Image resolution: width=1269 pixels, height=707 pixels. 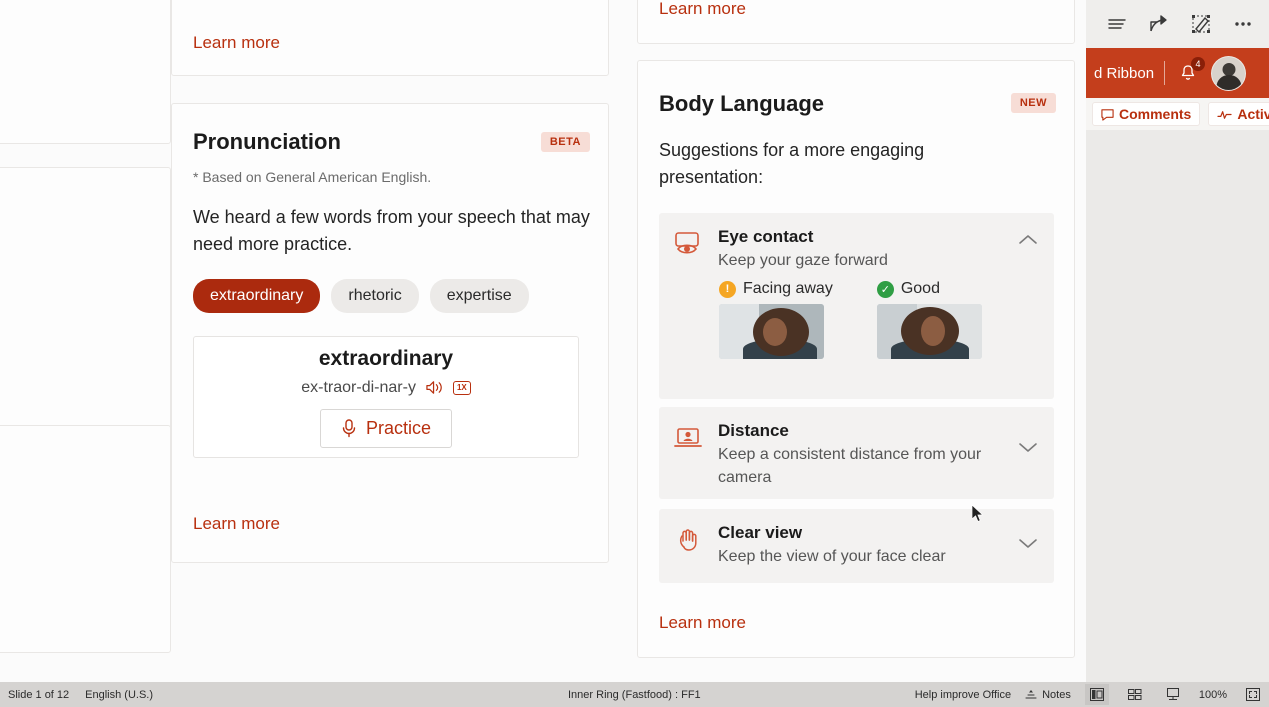 What do you see at coordinates (1124, 73) in the screenshot?
I see `ribbon-label: d Ribbon` at bounding box center [1124, 73].